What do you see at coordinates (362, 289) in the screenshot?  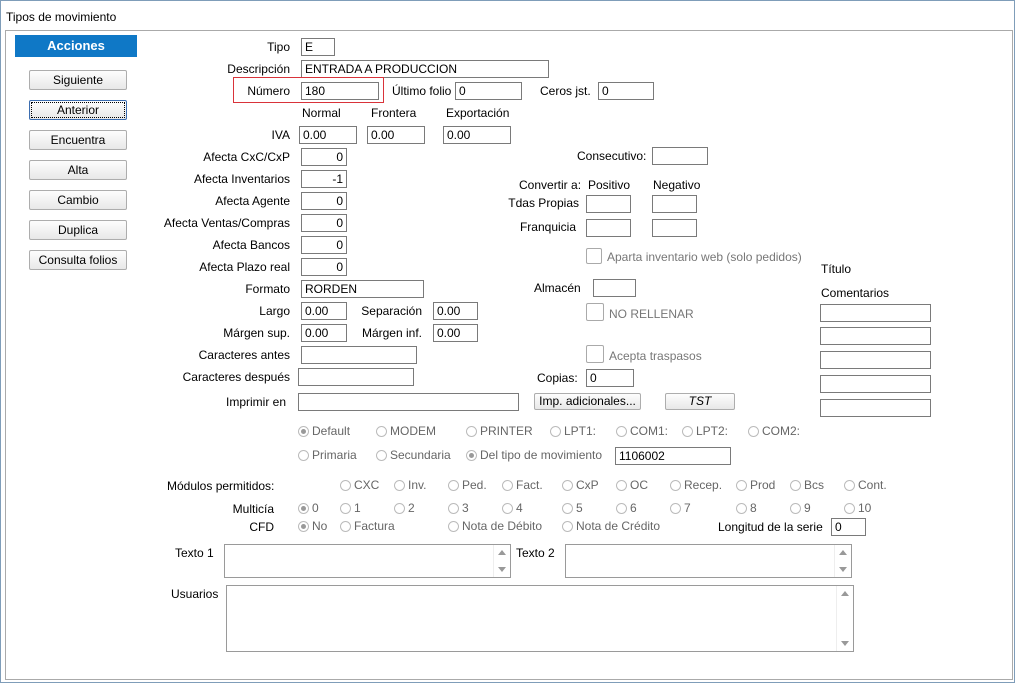 I see `formato-input: RORDEN` at bounding box center [362, 289].